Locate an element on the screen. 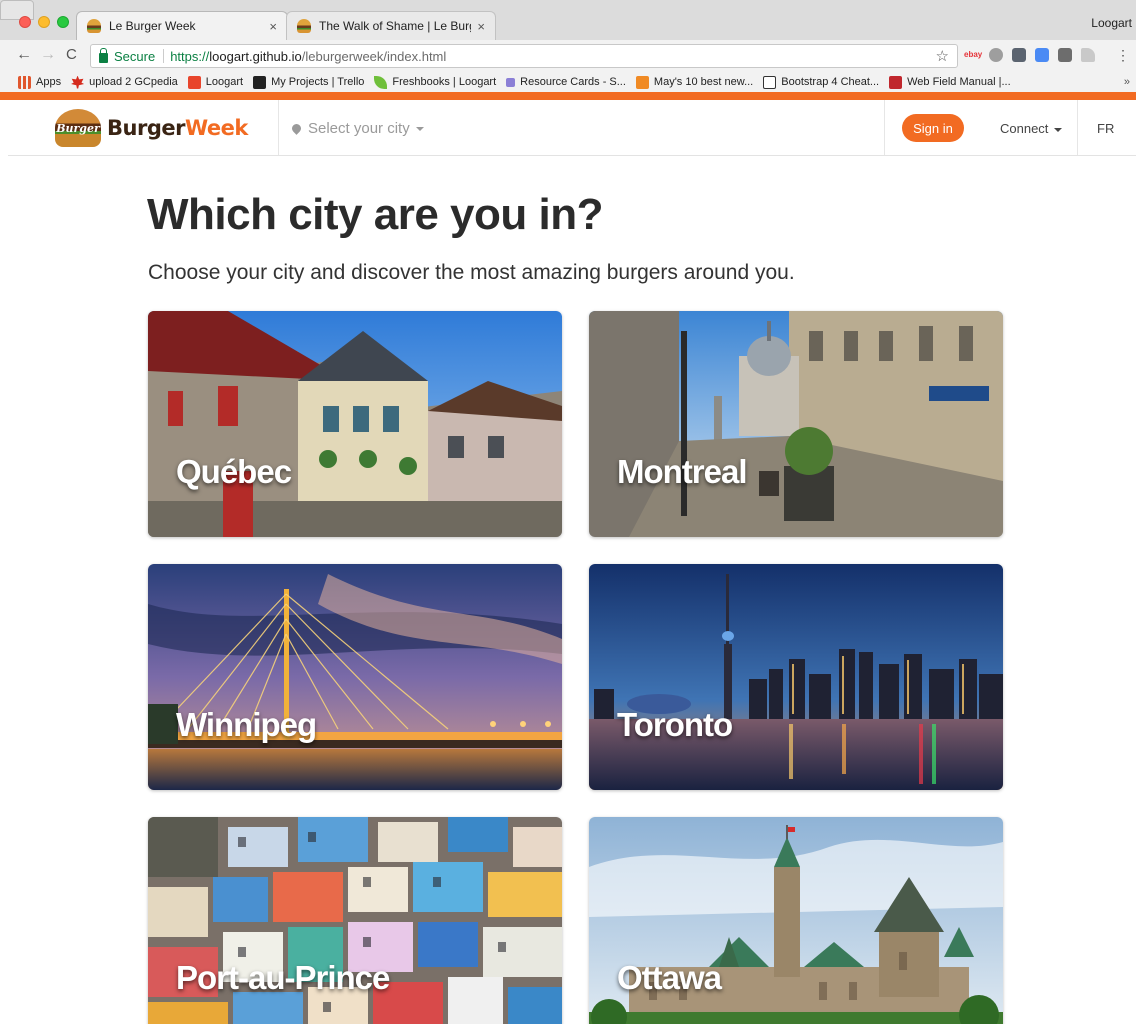  ghost-icon is located at coordinates (996, 55).